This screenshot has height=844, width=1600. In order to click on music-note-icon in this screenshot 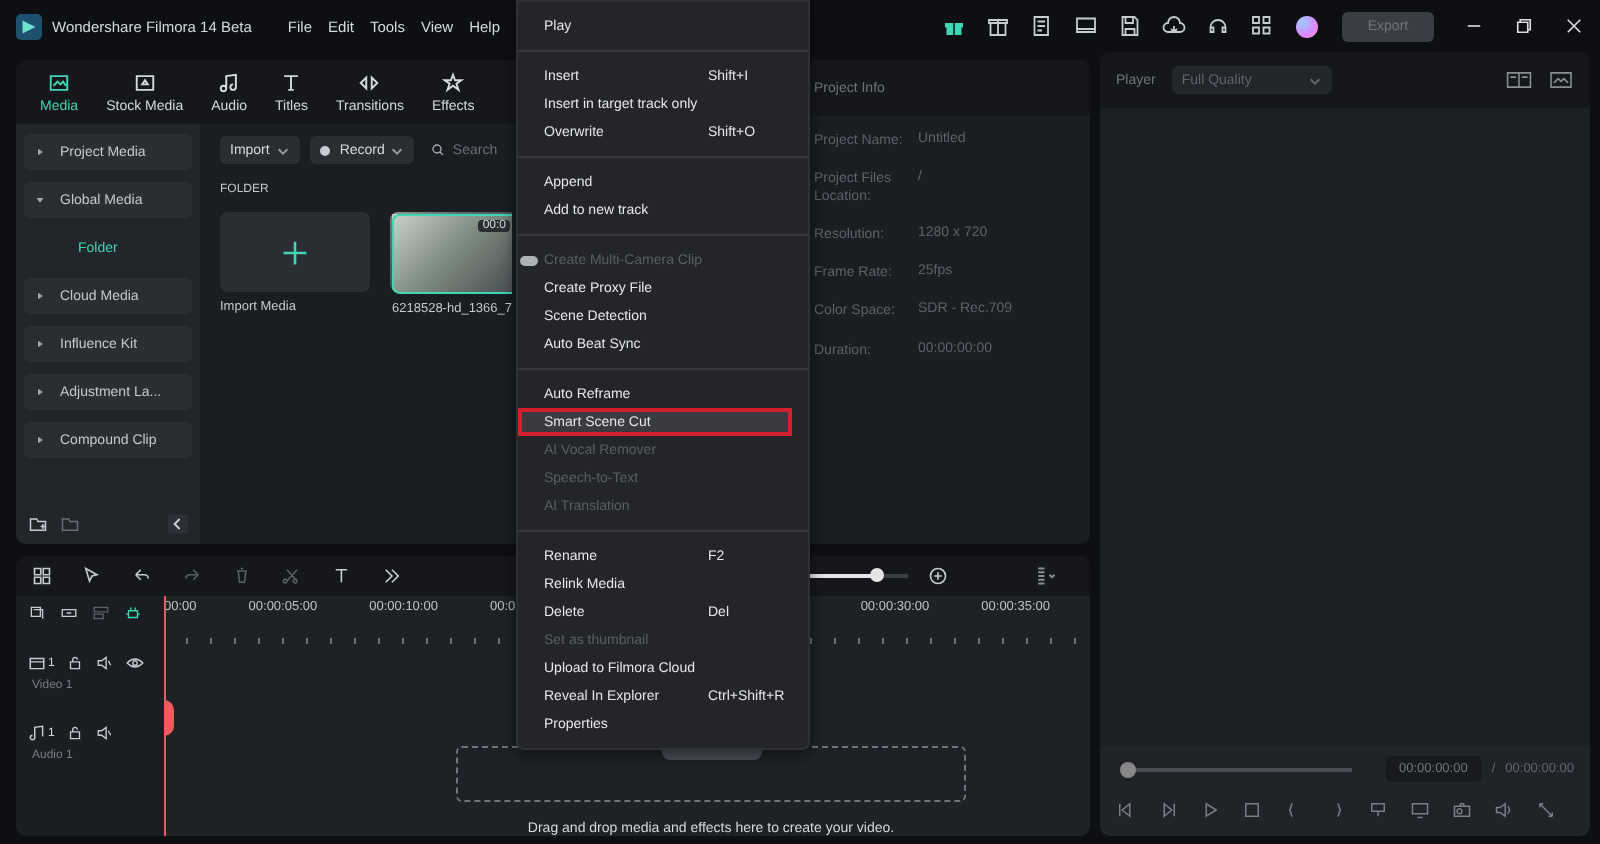, I will do `click(229, 82)`.